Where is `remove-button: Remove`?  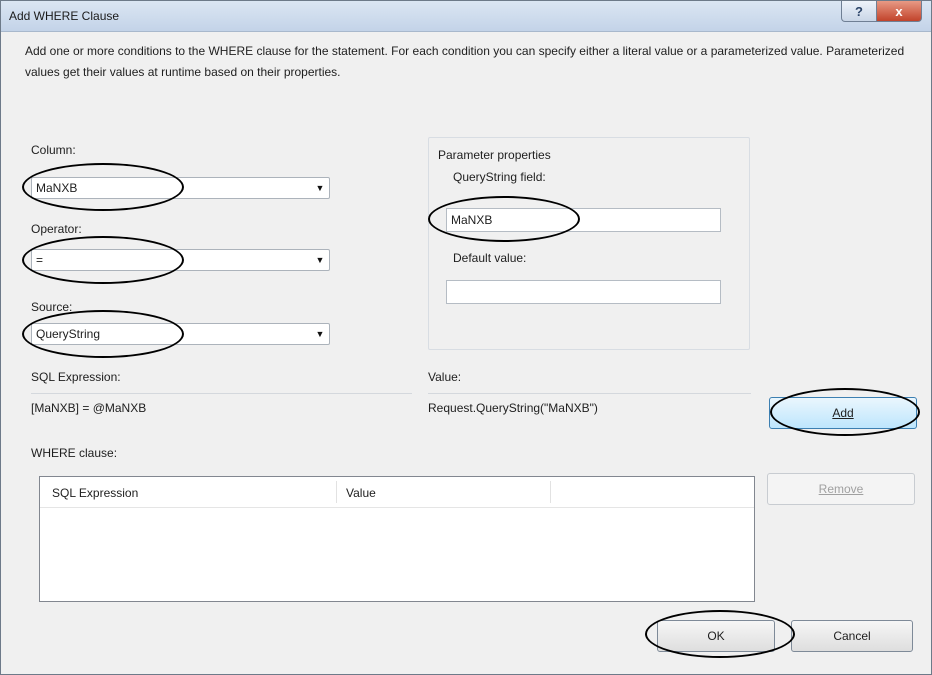
remove-button: Remove is located at coordinates (841, 489).